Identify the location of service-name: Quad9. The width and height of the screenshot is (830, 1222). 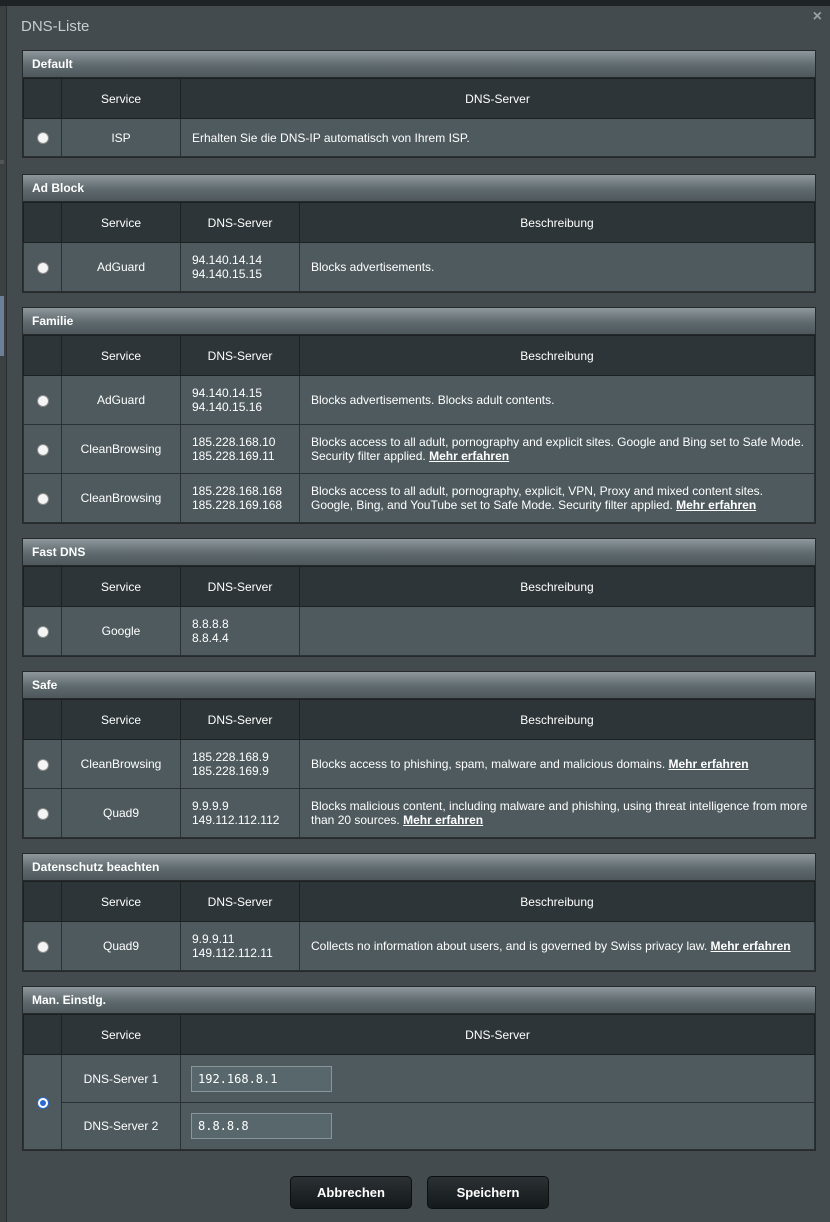
(121, 813).